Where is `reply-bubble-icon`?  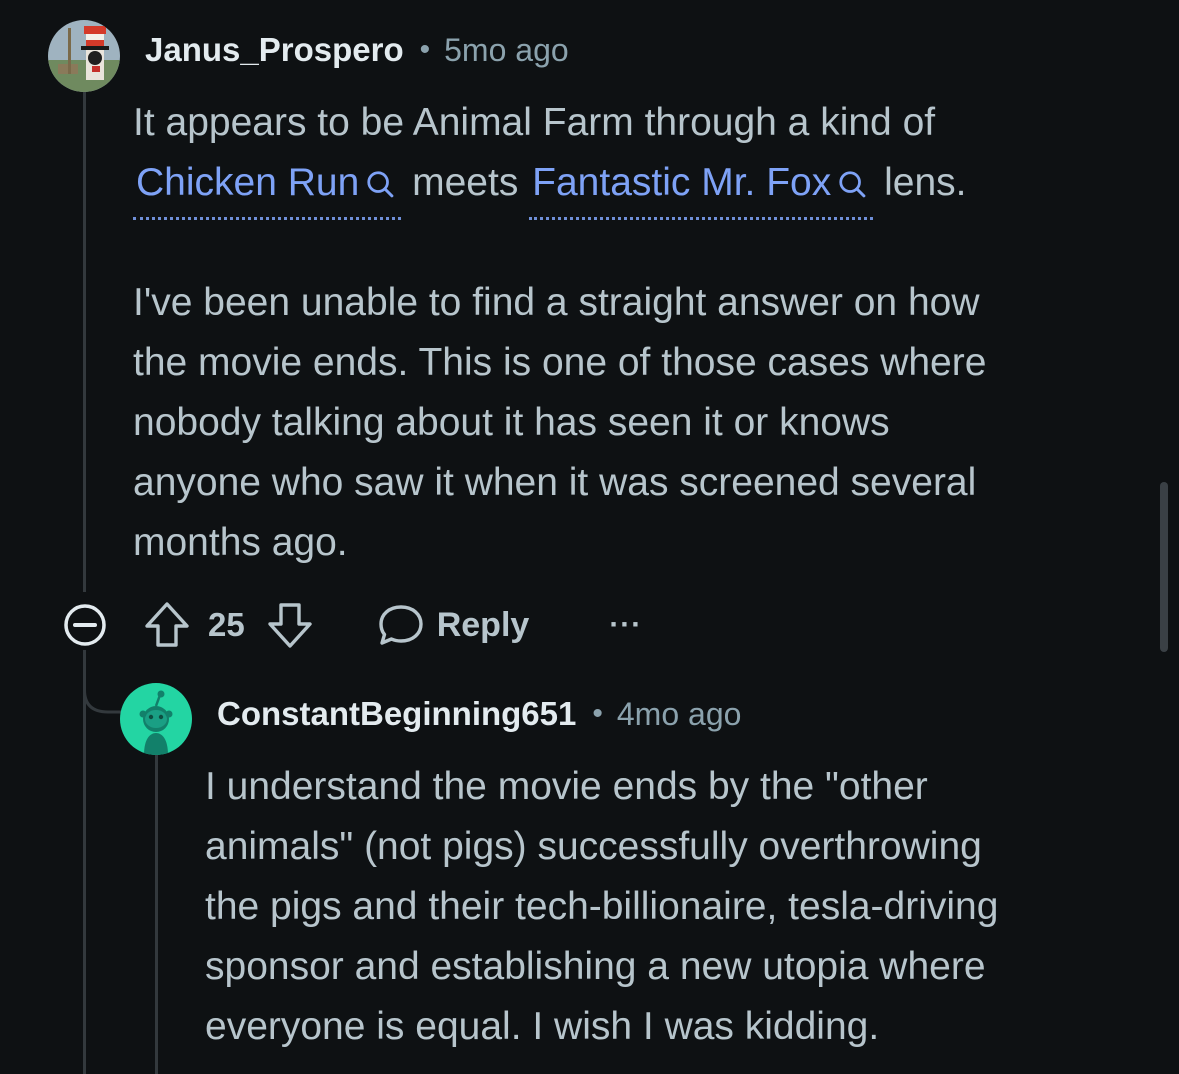
reply-bubble-icon is located at coordinates (401, 625).